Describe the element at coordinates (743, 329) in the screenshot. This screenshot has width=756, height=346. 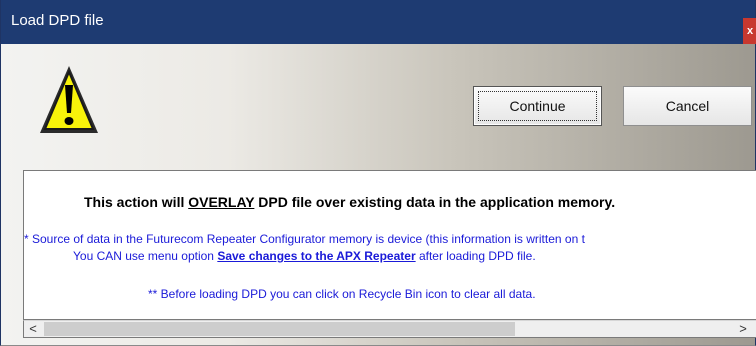
I see `scroll-right-icon: >` at that location.